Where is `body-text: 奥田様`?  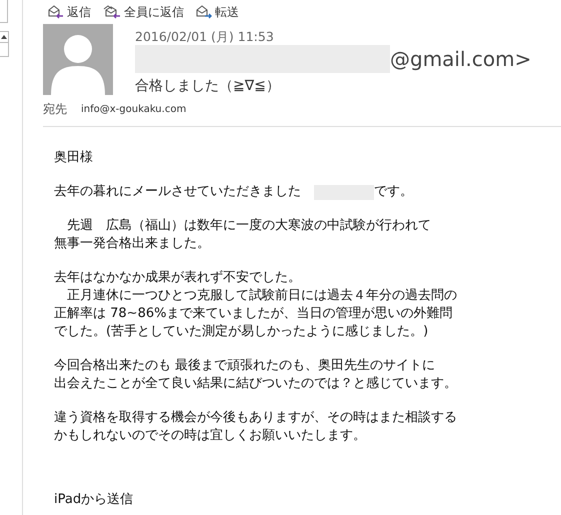
body-text: 奥田様 is located at coordinates (73, 158).